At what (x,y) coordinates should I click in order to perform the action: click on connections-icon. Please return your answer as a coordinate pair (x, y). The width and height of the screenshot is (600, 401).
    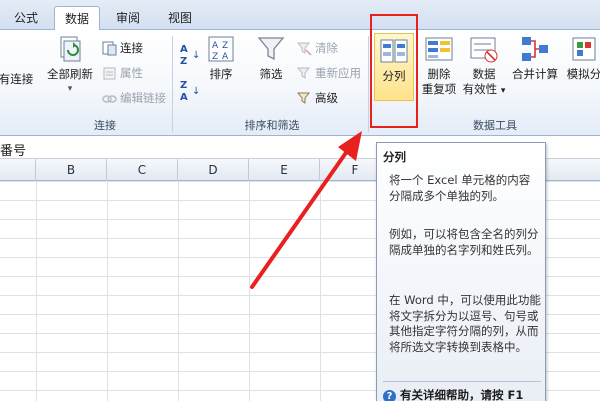
    Looking at the image, I should click on (109, 48).